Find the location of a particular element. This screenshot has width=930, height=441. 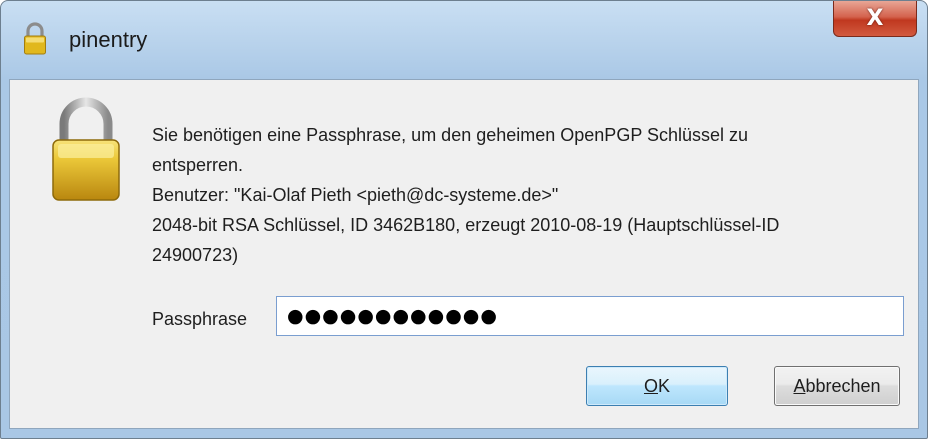

ok-mnemonic: O is located at coordinates (650, 385).